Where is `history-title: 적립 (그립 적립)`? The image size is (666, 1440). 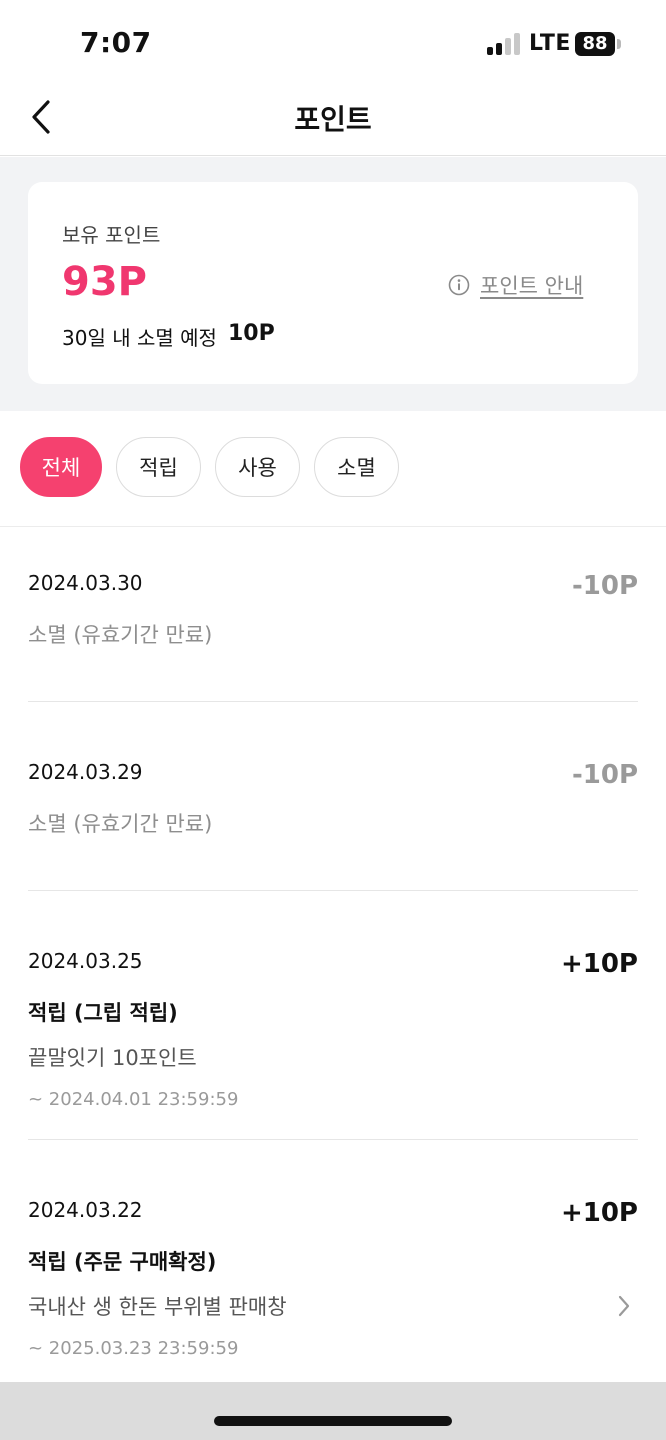
history-title: 적립 (그립 적립) is located at coordinates (103, 1013).